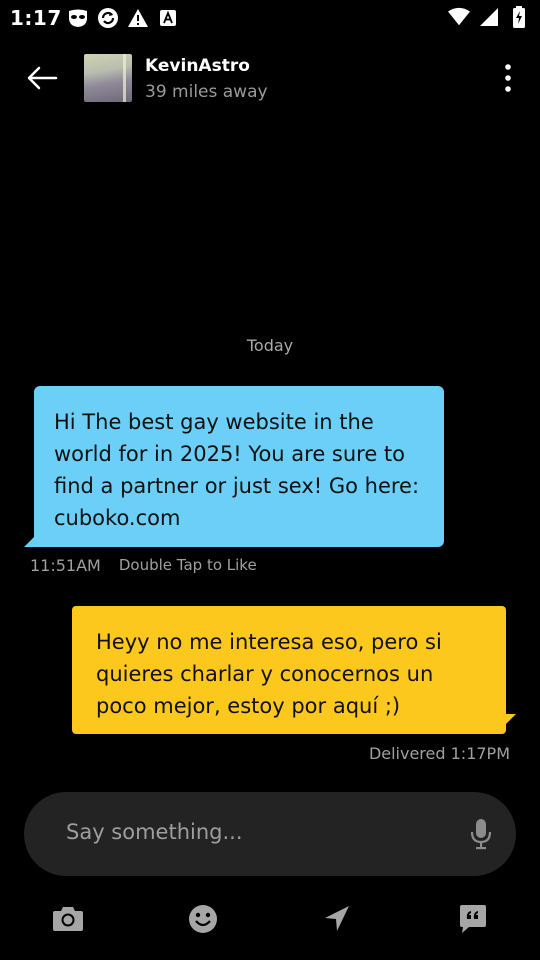 The height and width of the screenshot is (960, 540). What do you see at coordinates (439, 753) in the screenshot?
I see `outgoing-message-status: Delivered 1:17PM` at bounding box center [439, 753].